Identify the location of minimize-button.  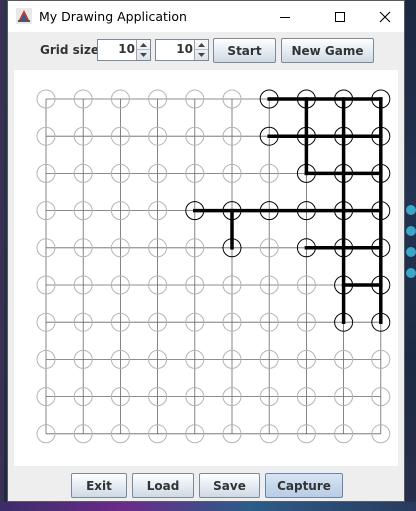
(284, 16).